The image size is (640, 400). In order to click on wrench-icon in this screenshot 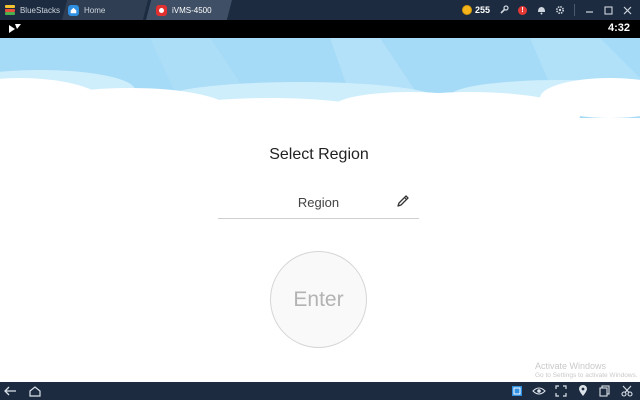, I will do `click(504, 10)`.